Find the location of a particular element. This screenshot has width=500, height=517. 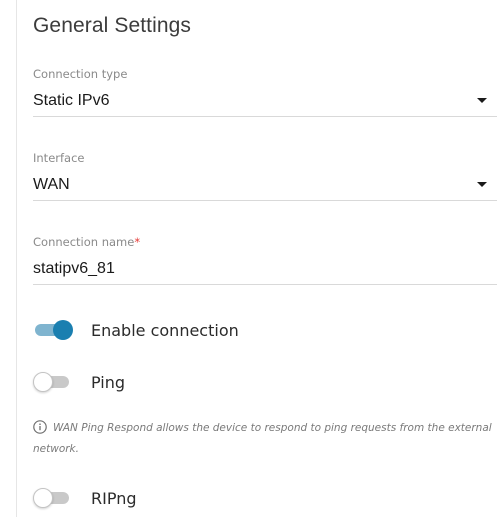

ping-toggle is located at coordinates (53, 382).